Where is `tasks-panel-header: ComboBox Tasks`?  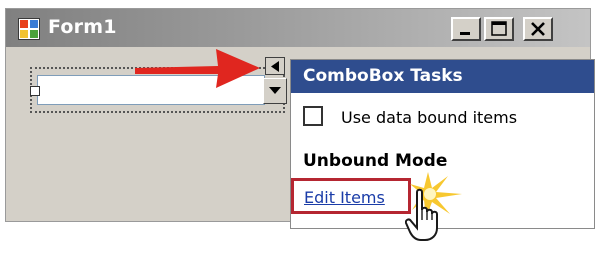
tasks-panel-header: ComboBox Tasks is located at coordinates (442, 76).